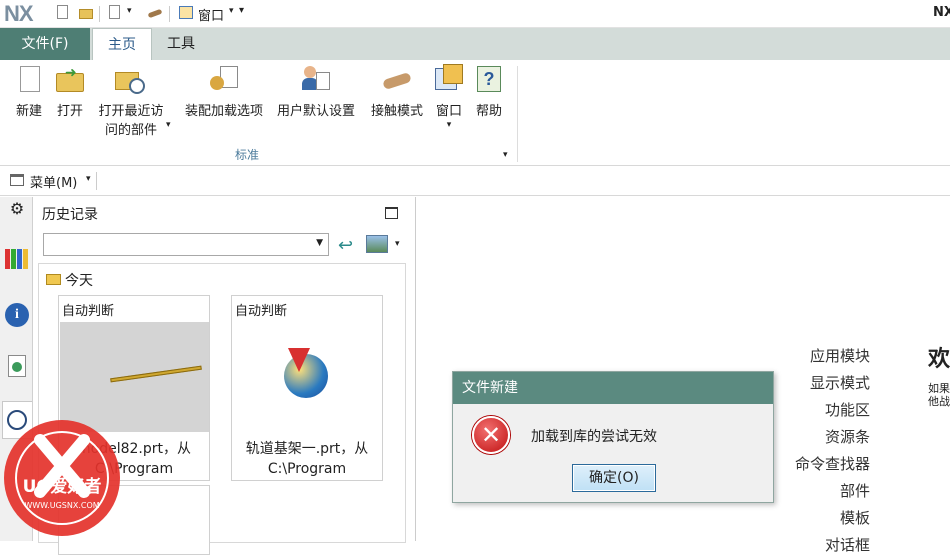 This screenshot has width=950, height=555. What do you see at coordinates (86, 13) in the screenshot?
I see `open-folder-icon` at bounding box center [86, 13].